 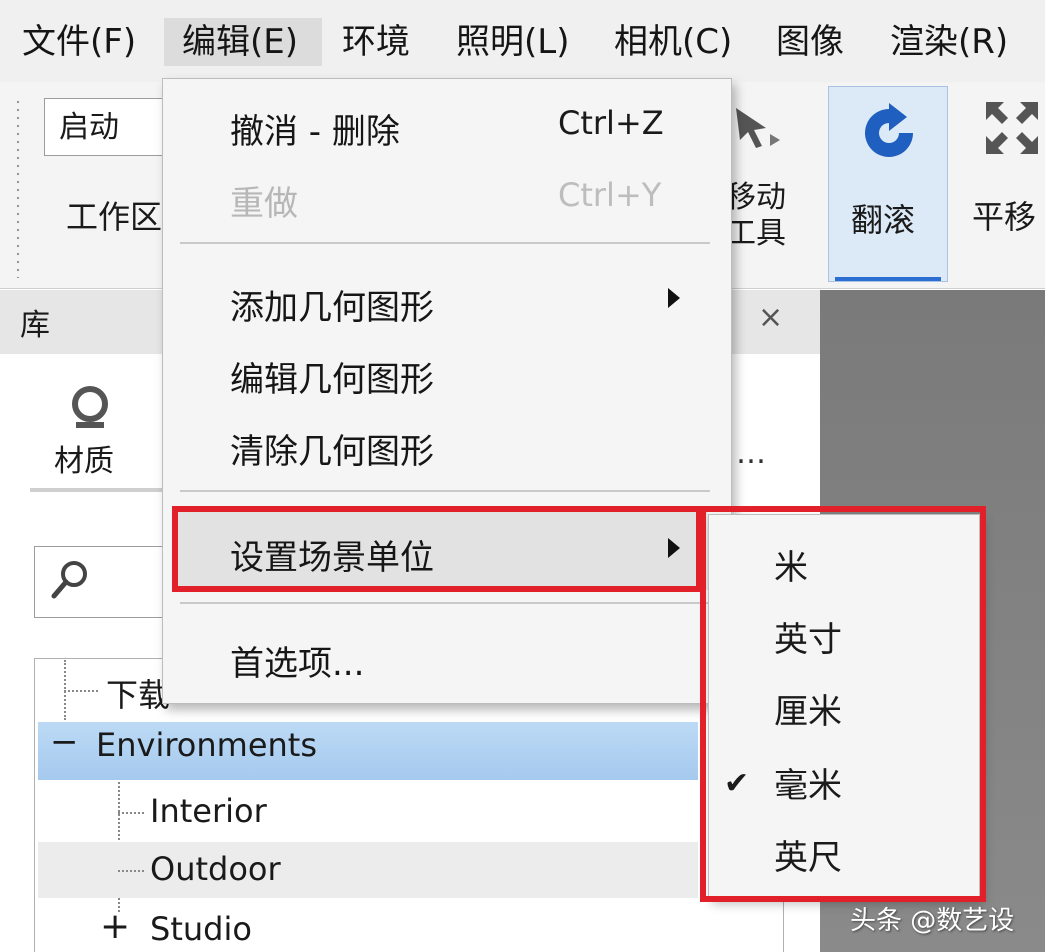 I want to click on tumble-icon, so click(x=889, y=130).